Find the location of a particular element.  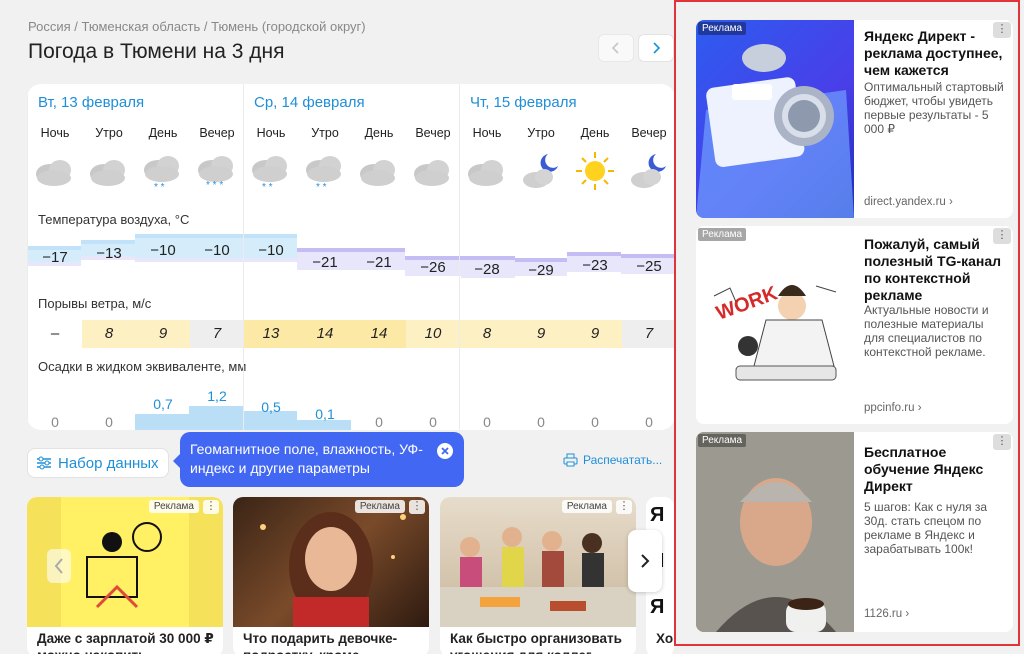

dataset-button: Набор данных is located at coordinates (98, 463).